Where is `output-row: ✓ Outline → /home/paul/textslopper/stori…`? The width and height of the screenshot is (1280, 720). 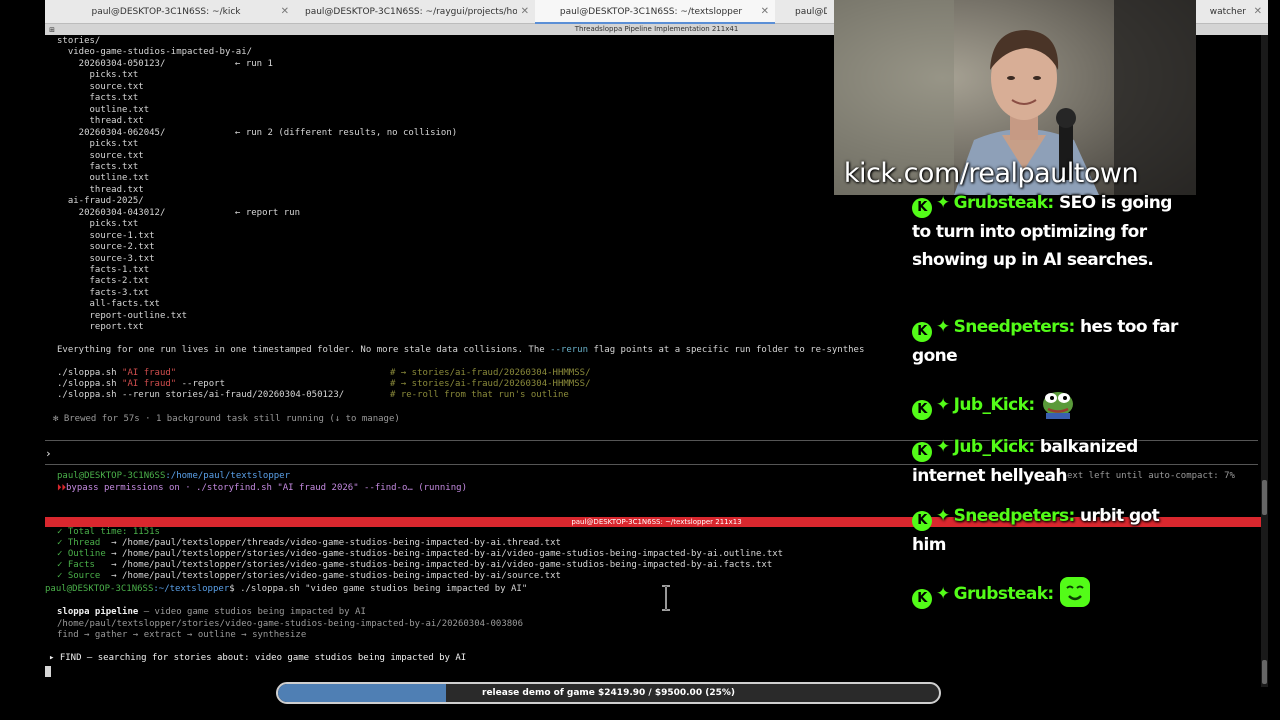
output-row: ✓ Outline → /home/paul/textslopper/stori… is located at coordinates (420, 554).